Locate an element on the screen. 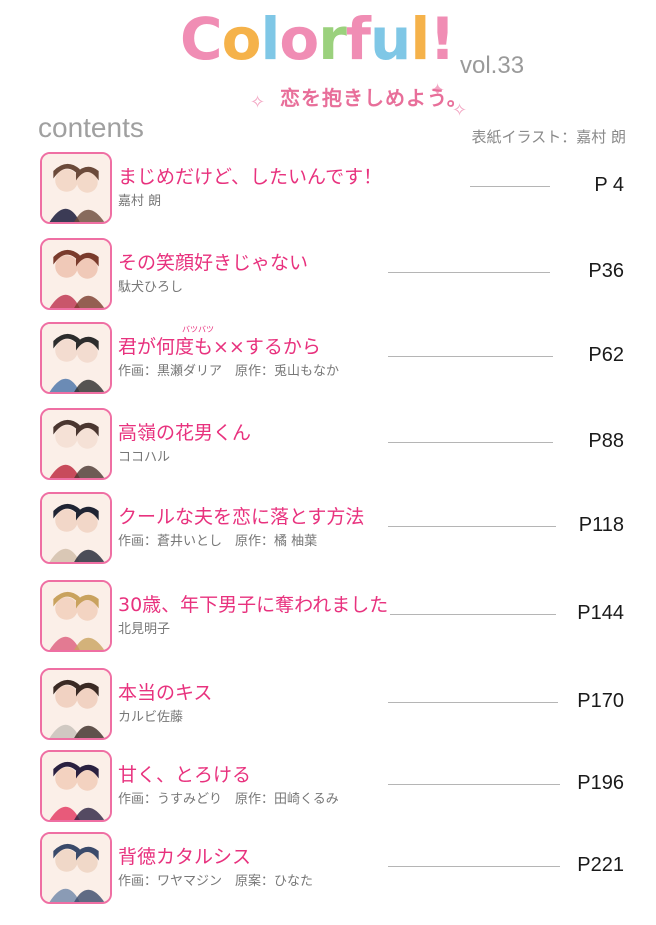 The height and width of the screenshot is (925, 656). magazine-logo: Colorful! is located at coordinates (318, 39).